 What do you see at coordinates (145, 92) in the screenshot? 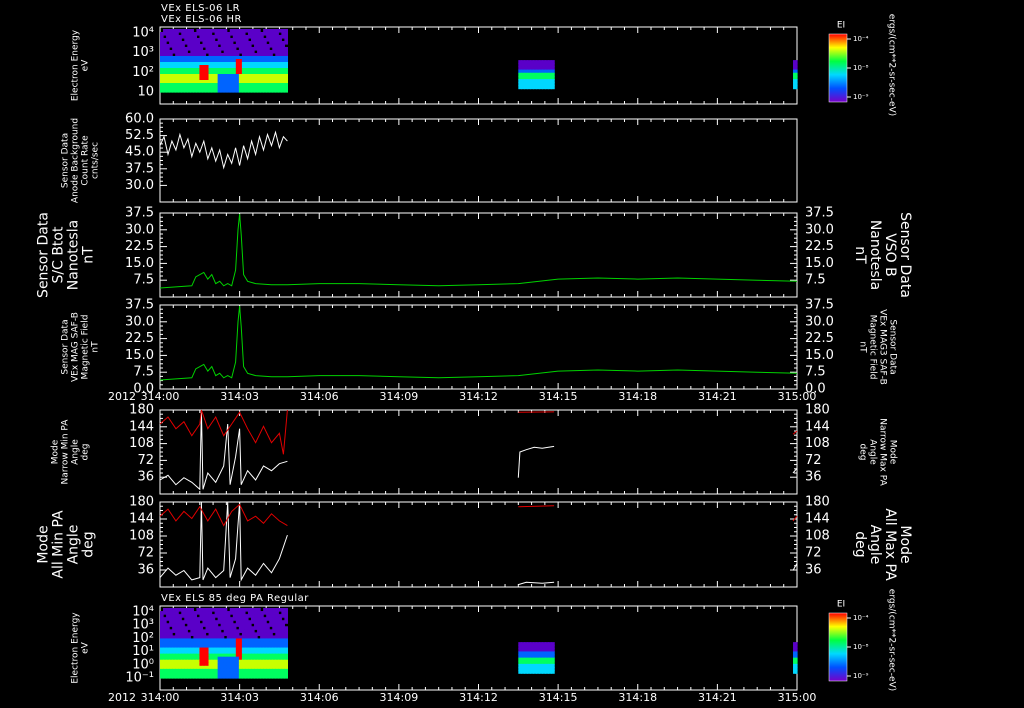
I see `panel-1-ytick-label: 10` at bounding box center [145, 92].